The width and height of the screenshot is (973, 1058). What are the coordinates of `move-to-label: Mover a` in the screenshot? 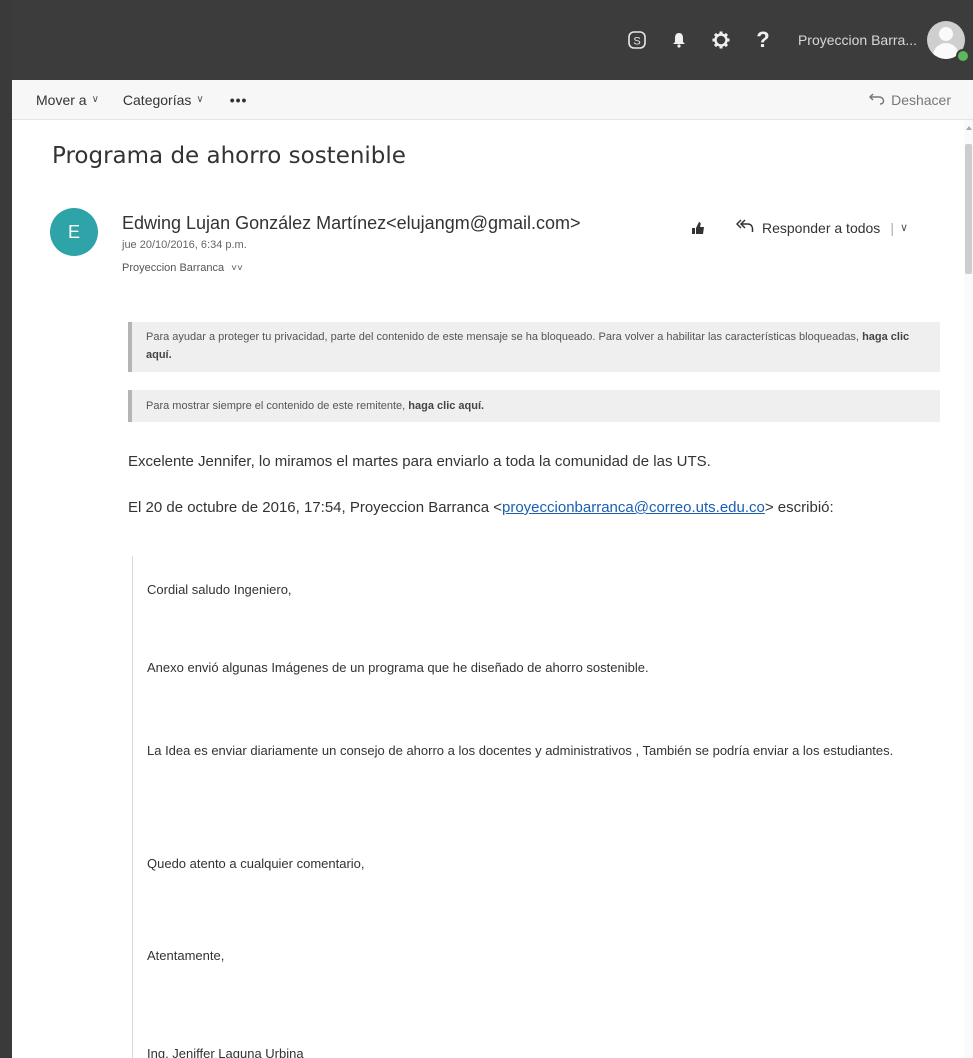 It's located at (61, 99).